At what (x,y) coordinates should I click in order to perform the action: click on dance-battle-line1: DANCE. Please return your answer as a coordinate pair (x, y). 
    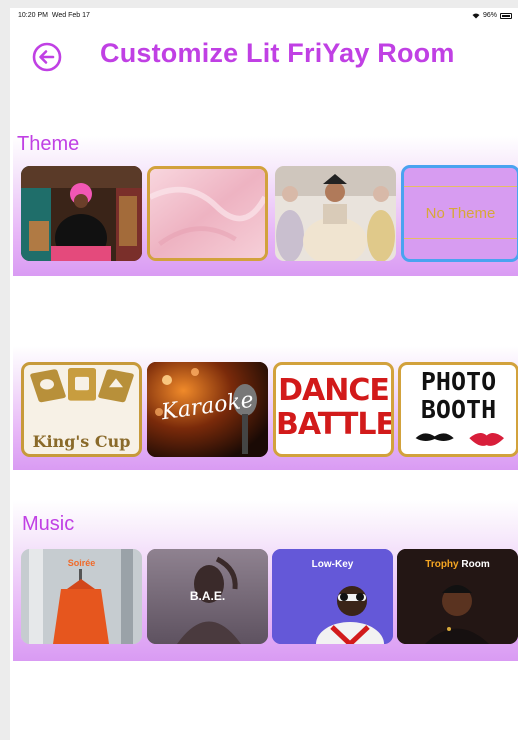
    Looking at the image, I should click on (334, 390).